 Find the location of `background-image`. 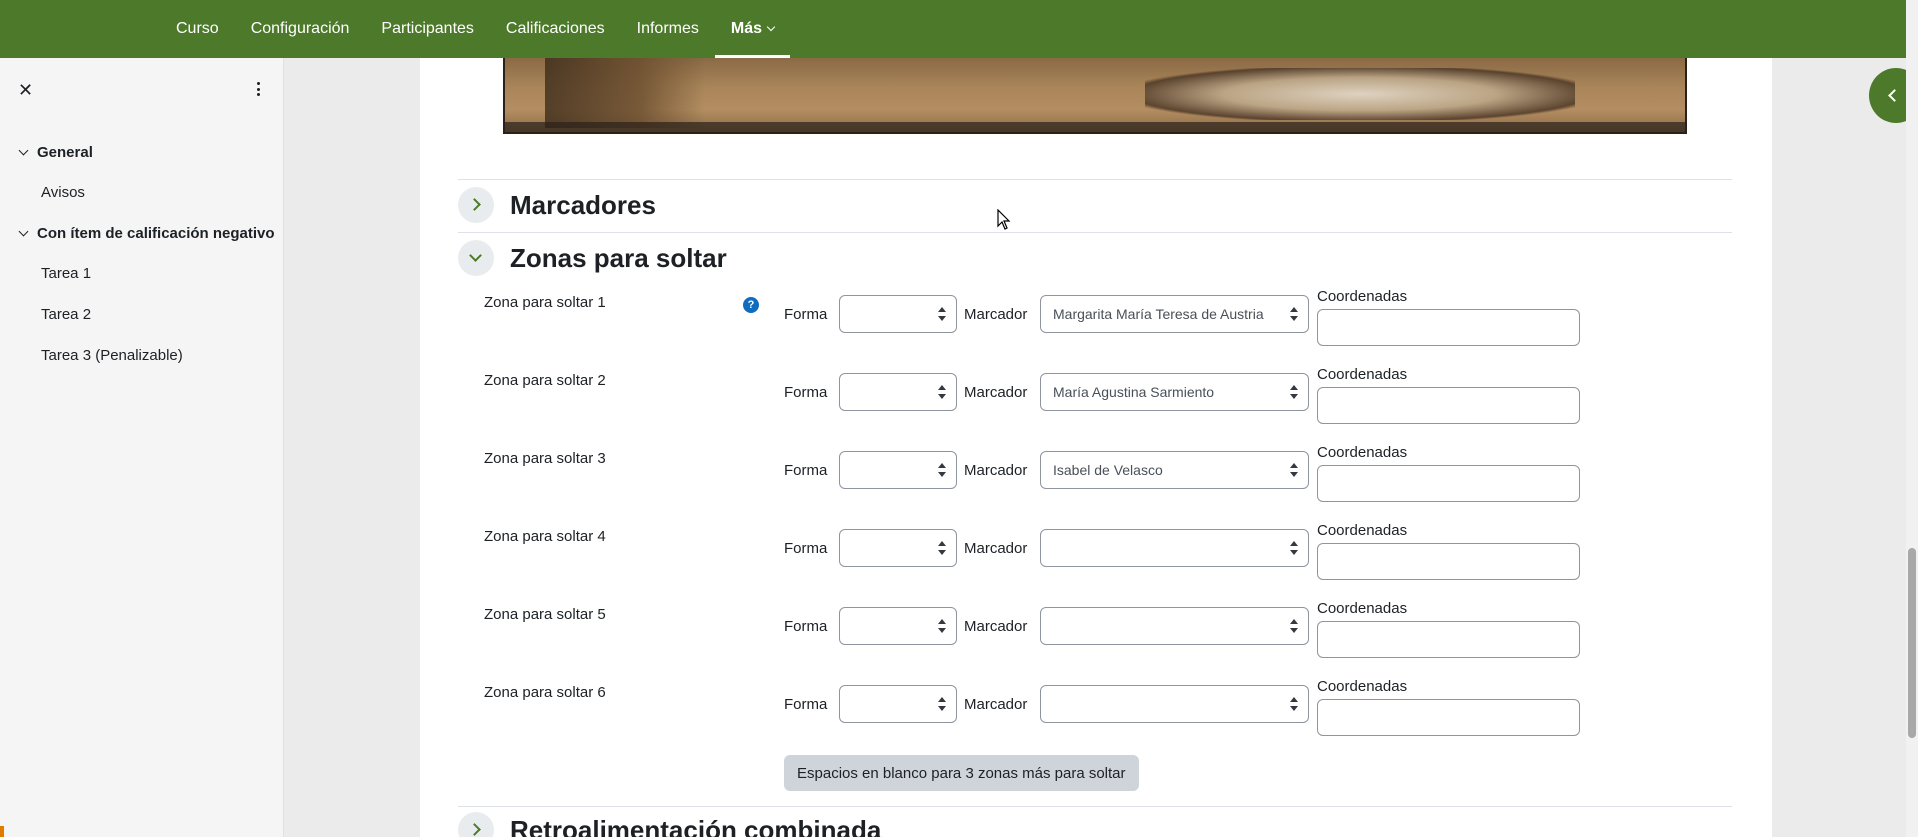

background-image is located at coordinates (1095, 96).